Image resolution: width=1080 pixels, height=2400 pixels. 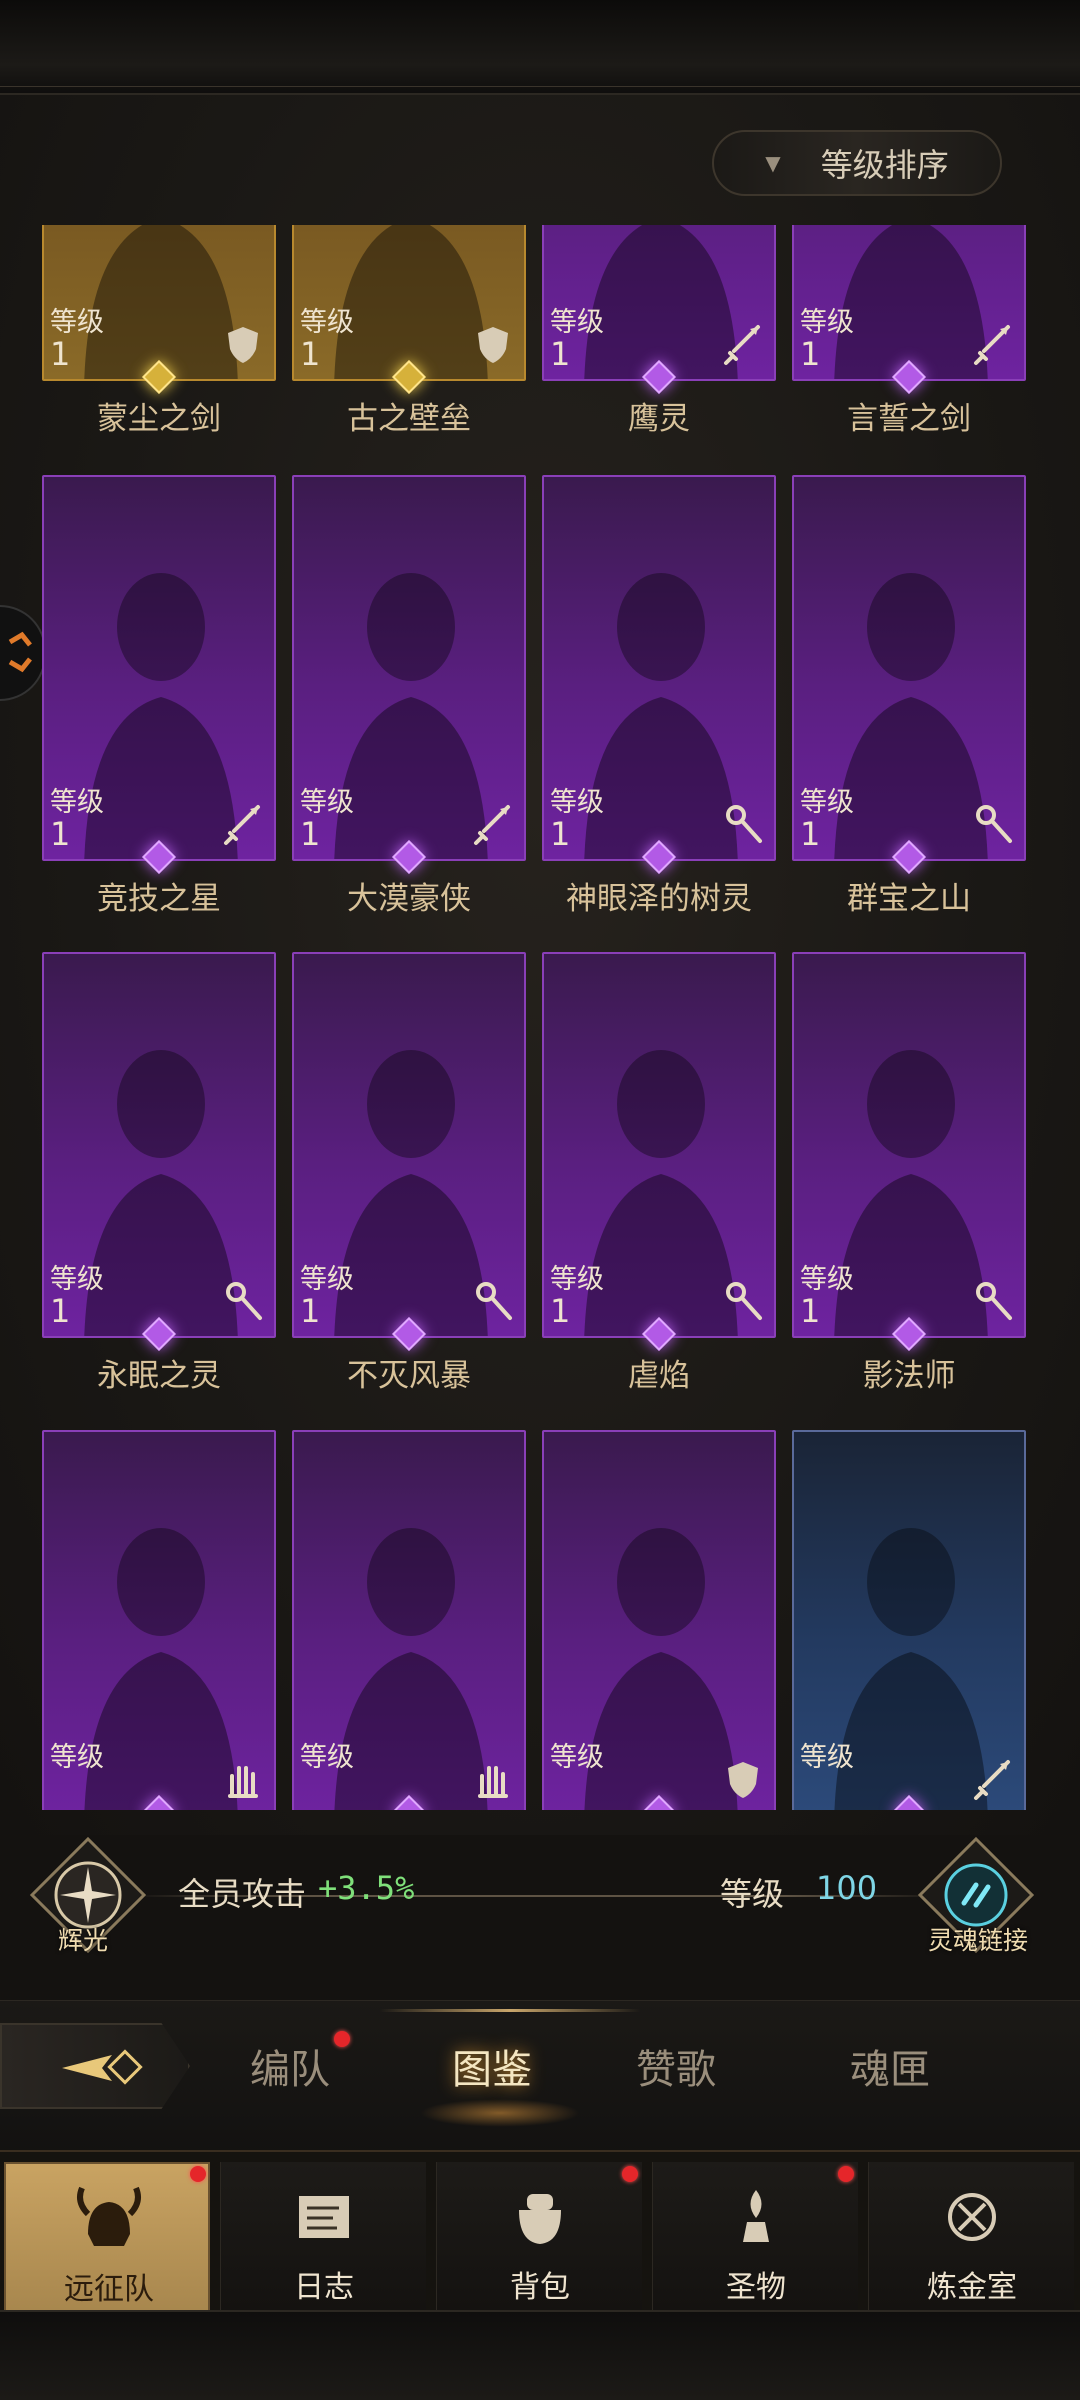 What do you see at coordinates (540, 2219) in the screenshot?
I see `bag-icon` at bounding box center [540, 2219].